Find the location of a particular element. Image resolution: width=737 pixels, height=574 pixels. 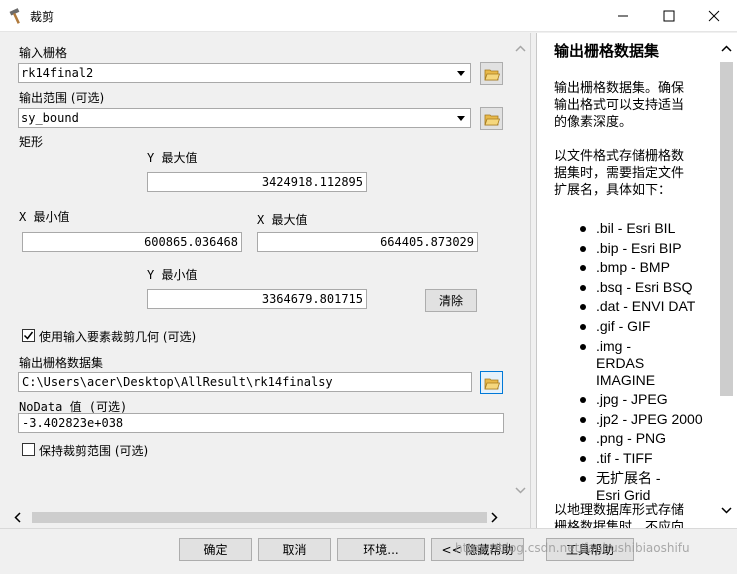

use-features-checkbox is located at coordinates (28, 335).